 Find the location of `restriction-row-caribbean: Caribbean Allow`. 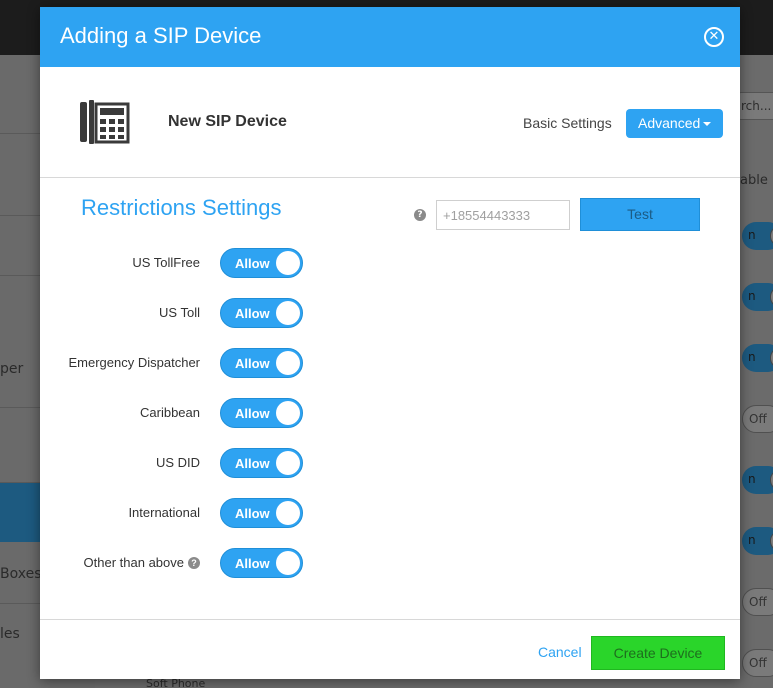

restriction-row-caribbean: Caribbean Allow is located at coordinates (190, 413).